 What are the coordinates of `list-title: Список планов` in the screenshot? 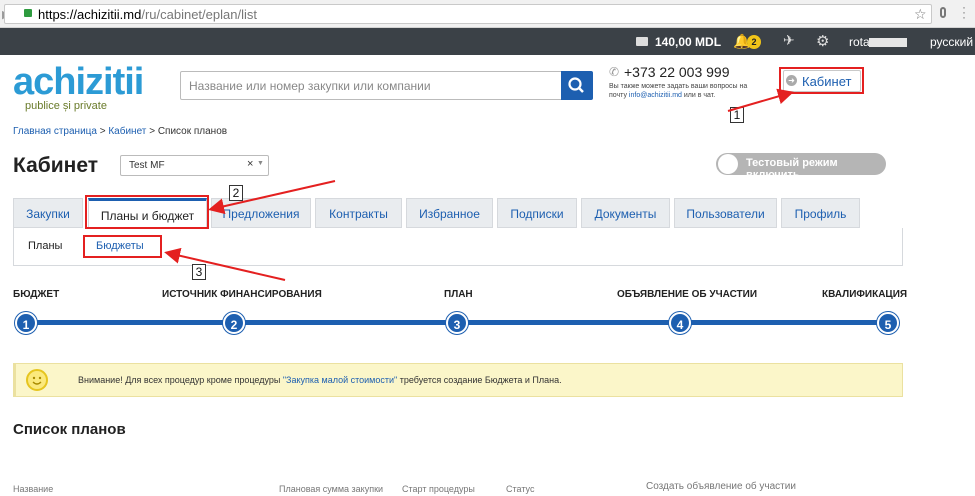 It's located at (69, 429).